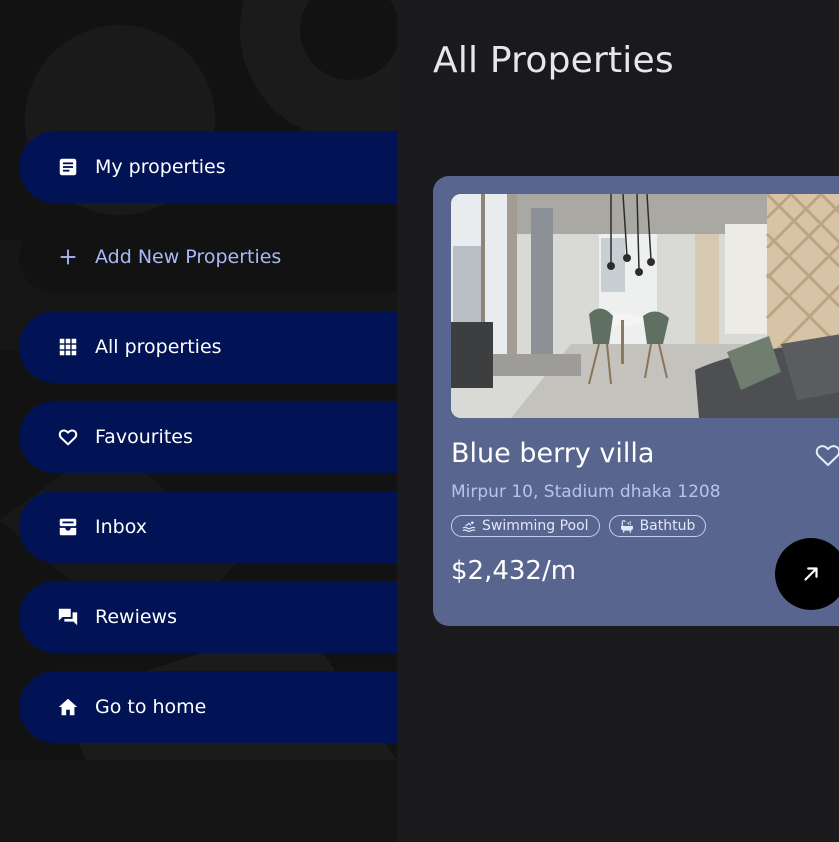  I want to click on property-name: Blue berry villa, so click(553, 453).